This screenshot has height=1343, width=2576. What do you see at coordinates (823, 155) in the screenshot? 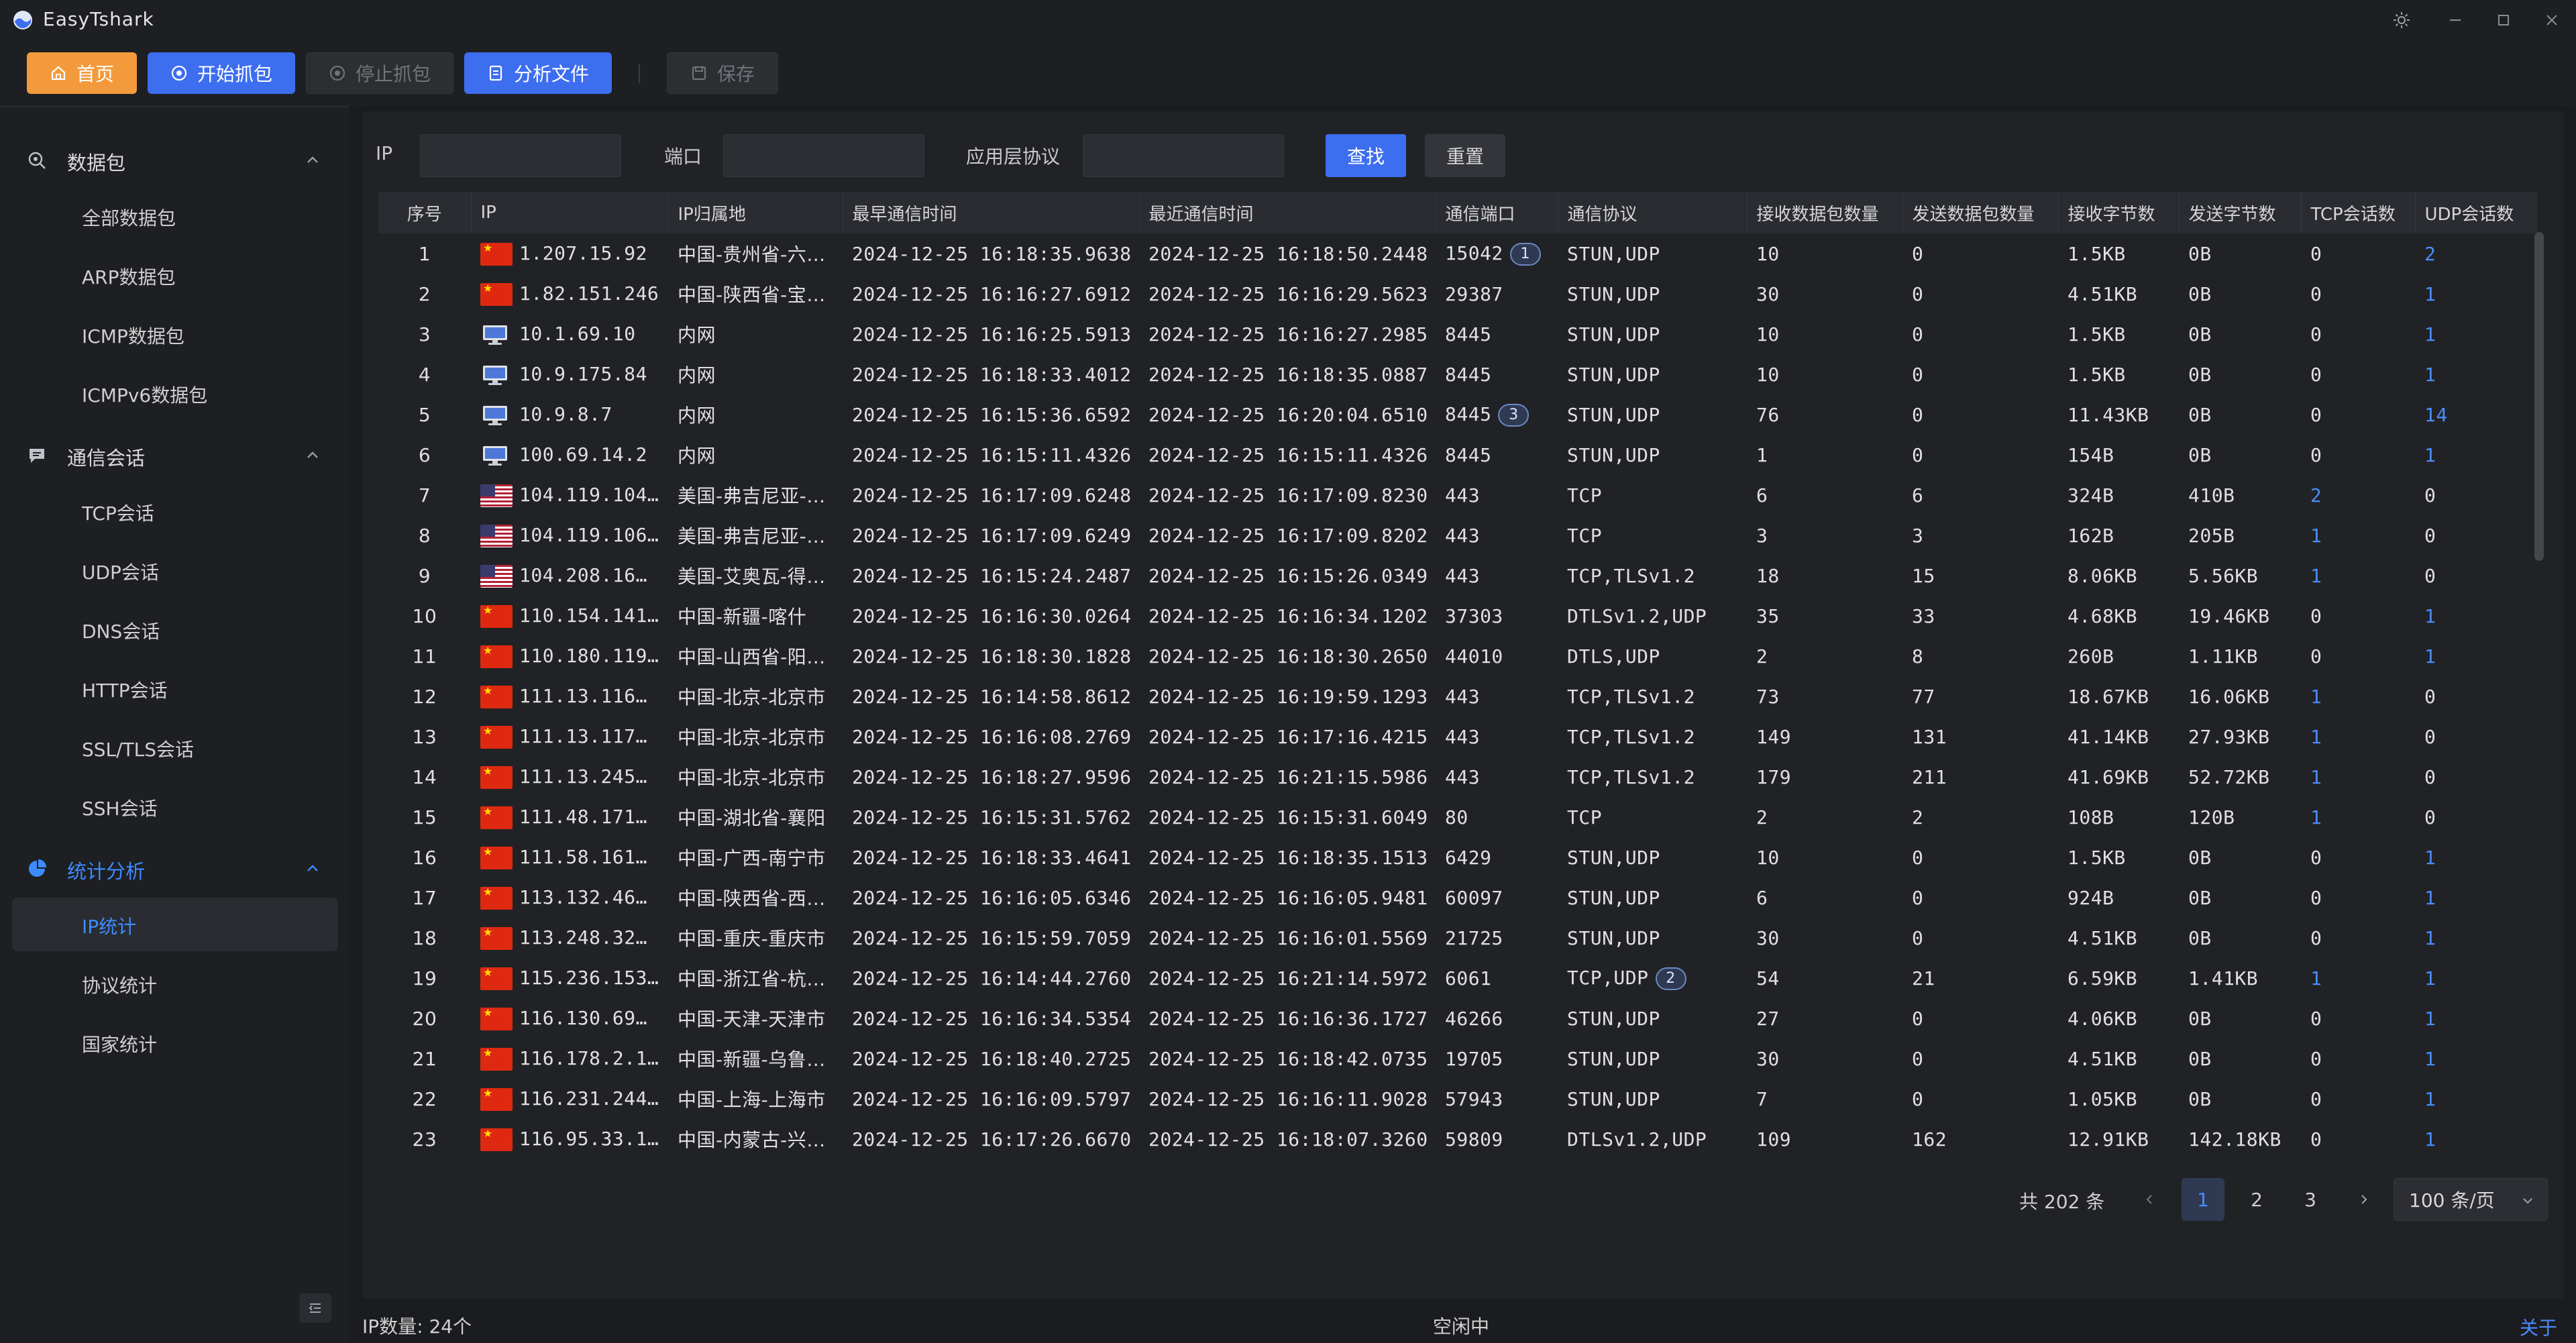
I see `port-filter-input` at bounding box center [823, 155].